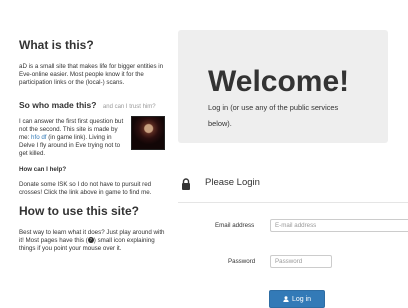 The width and height of the screenshot is (408, 308). What do you see at coordinates (232, 182) in the screenshot?
I see `login-title: Please Login` at bounding box center [232, 182].